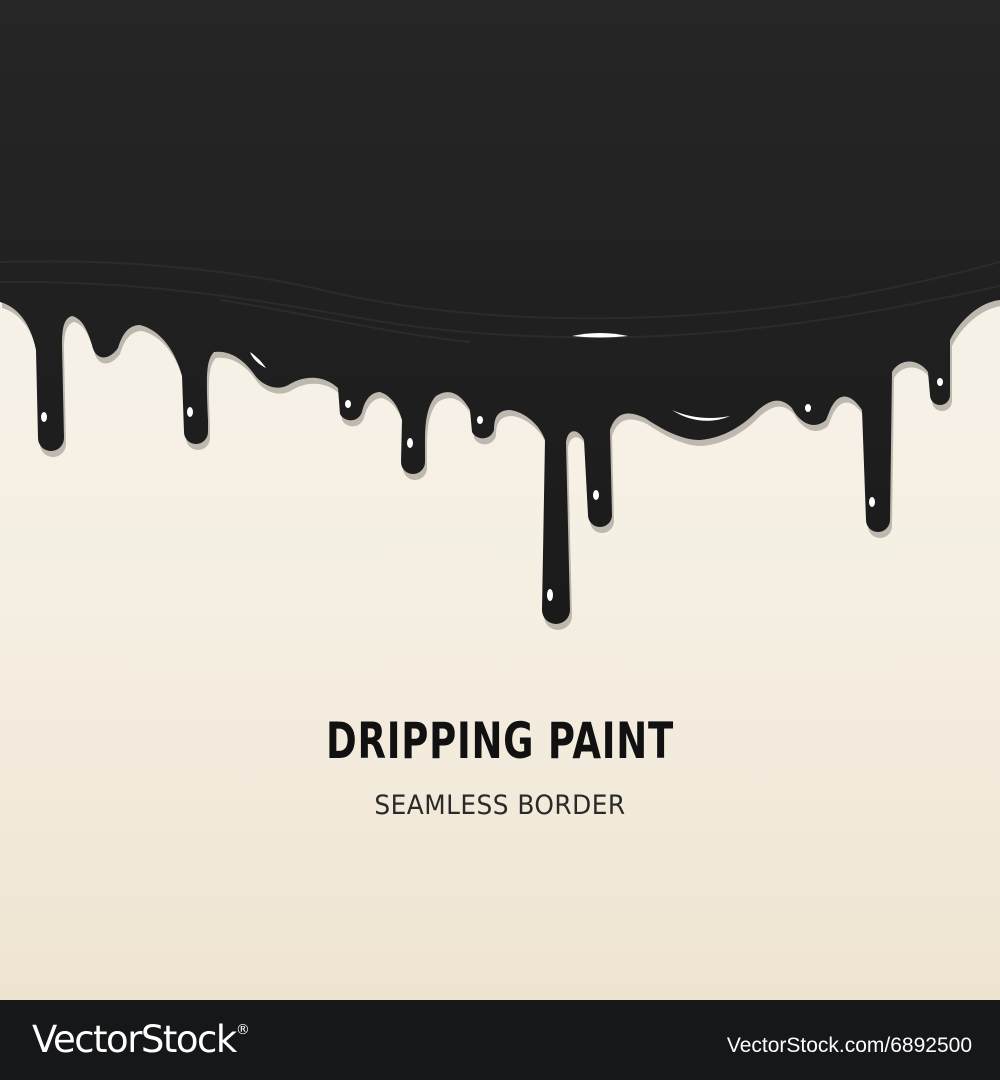 The height and width of the screenshot is (1080, 1000). What do you see at coordinates (500, 1040) in the screenshot?
I see `footer-bar: VectorStock® VectorStock.com/6892500` at bounding box center [500, 1040].